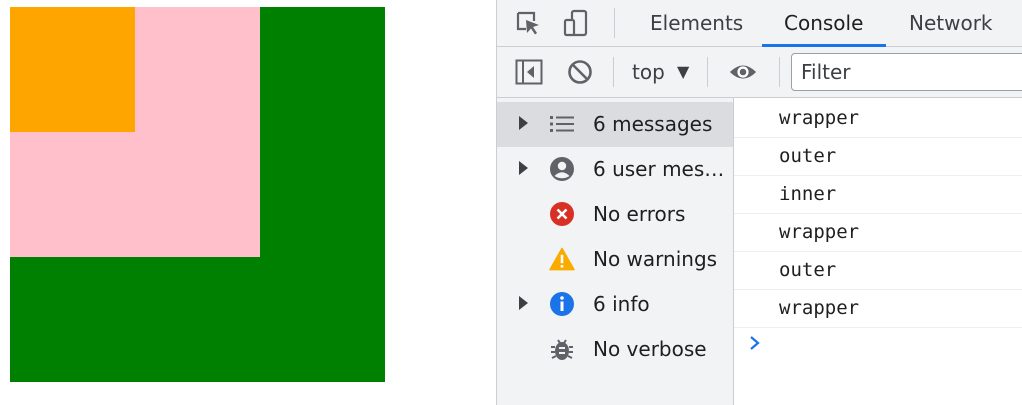 This screenshot has height=405, width=1022. Describe the element at coordinates (653, 124) in the screenshot. I see `sidebar-item-label: 6 messages` at that location.